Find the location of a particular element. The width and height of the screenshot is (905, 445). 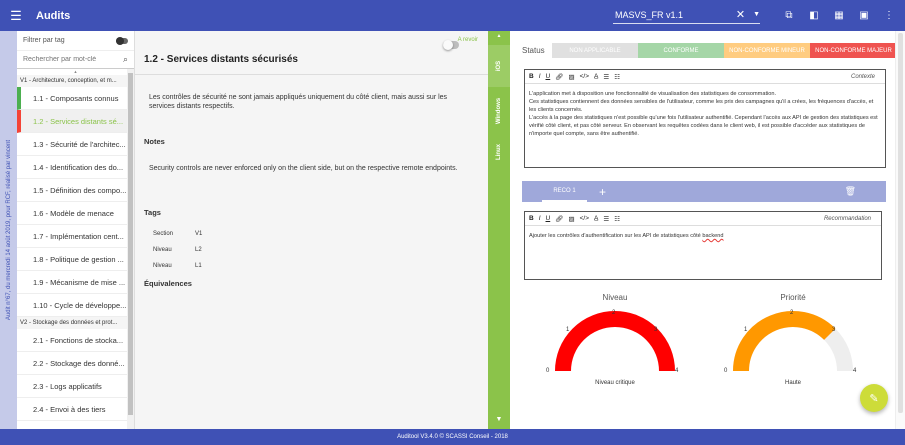

comment-icon: ▣ is located at coordinates (864, 16).